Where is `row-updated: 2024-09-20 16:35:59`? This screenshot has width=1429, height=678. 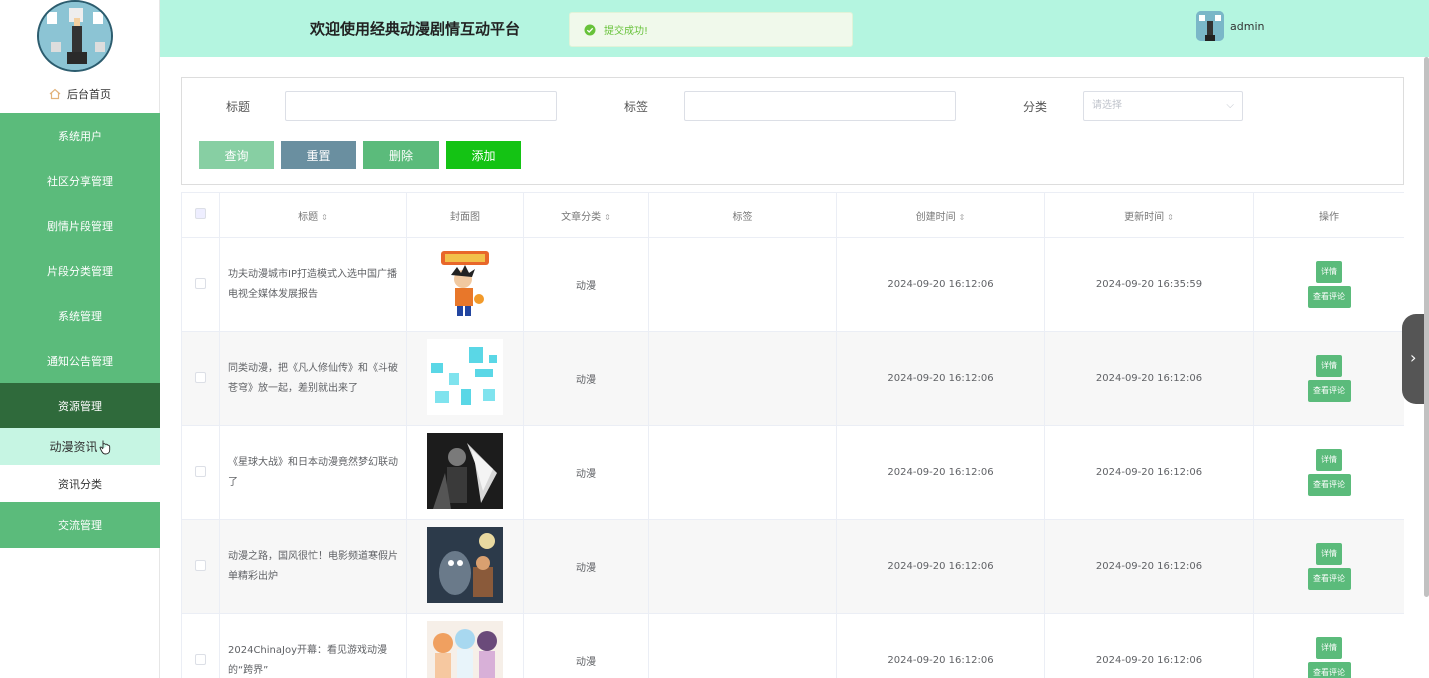 row-updated: 2024-09-20 16:35:59 is located at coordinates (1149, 284).